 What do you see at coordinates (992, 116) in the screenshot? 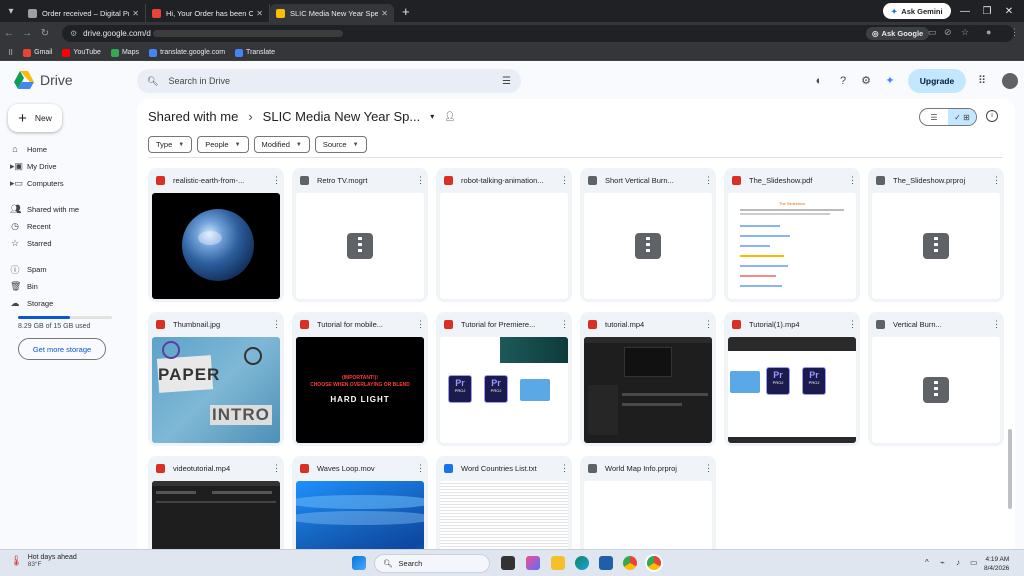
I see `info-icon: i` at bounding box center [992, 116].